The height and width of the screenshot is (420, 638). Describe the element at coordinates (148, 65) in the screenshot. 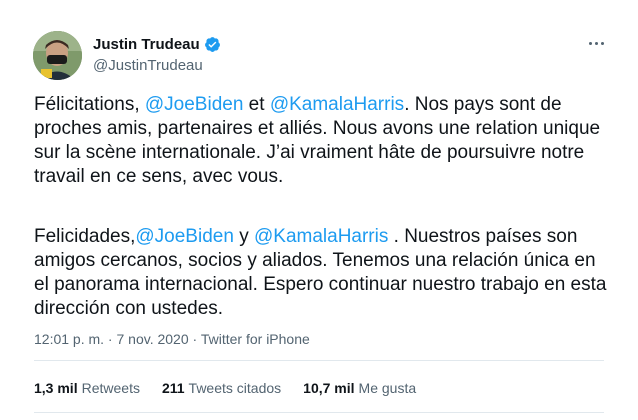

I see `author-handle: @JustinTrudeau` at that location.